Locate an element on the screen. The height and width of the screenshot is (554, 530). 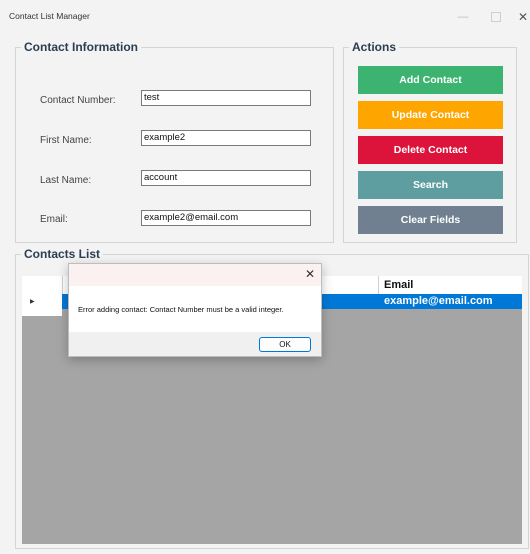
close-icon: ✕ is located at coordinates (523, 17).